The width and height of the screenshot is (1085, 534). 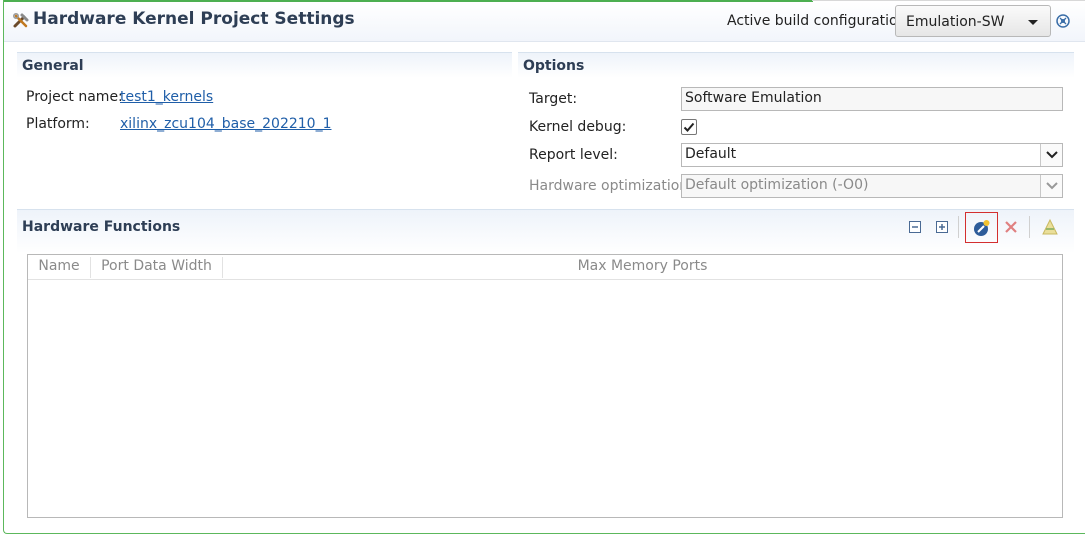 I want to click on remove-icon, so click(x=1011, y=227).